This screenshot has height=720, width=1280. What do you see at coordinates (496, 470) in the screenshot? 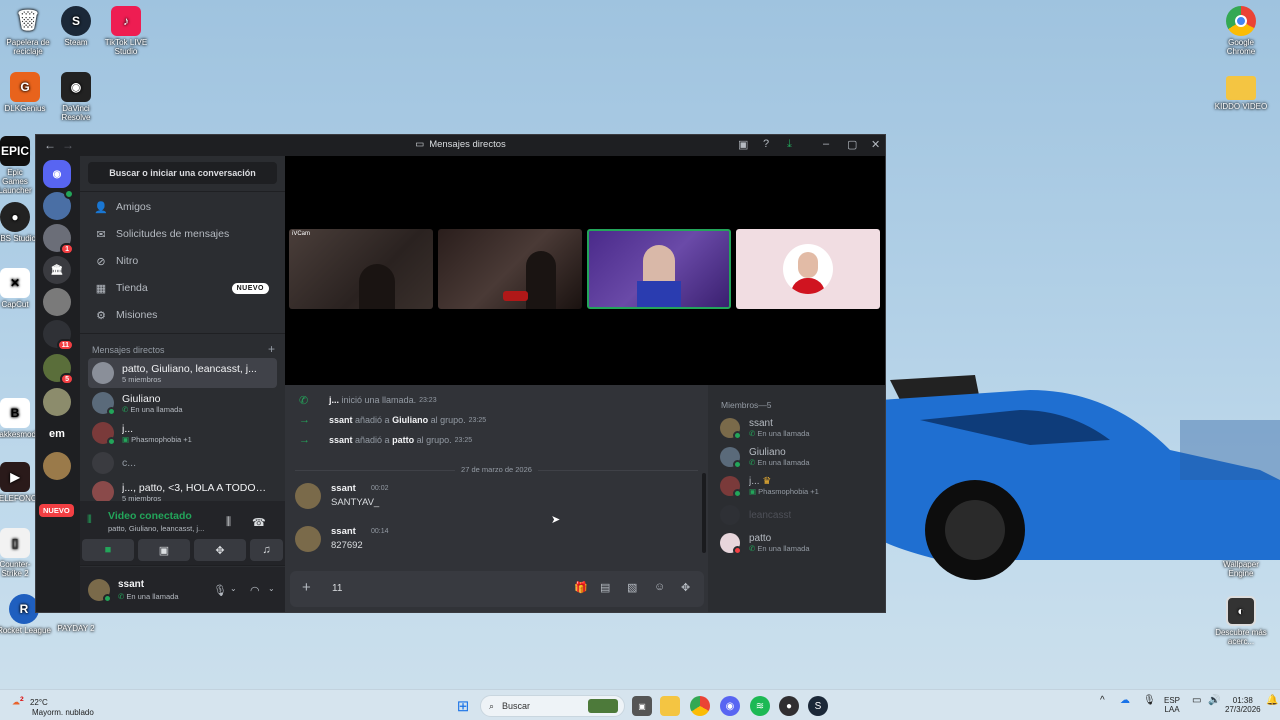
I see `date-divider: 27 de marzo de 2026` at bounding box center [496, 470].